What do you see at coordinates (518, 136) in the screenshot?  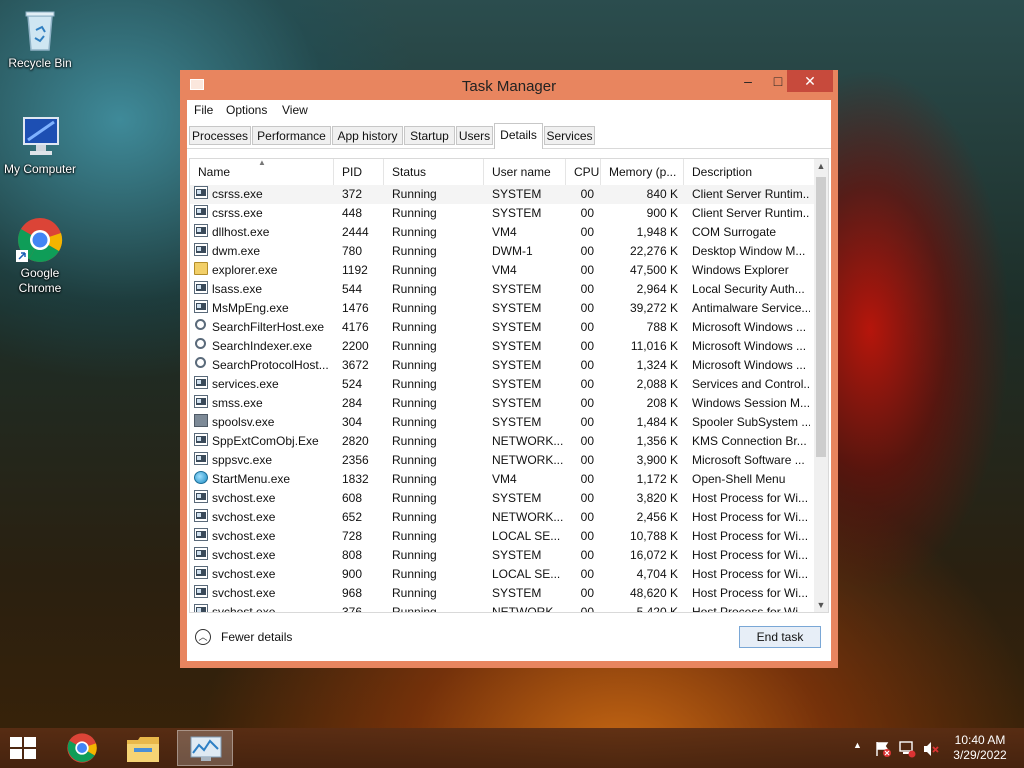 I see `tab-details: Details` at bounding box center [518, 136].